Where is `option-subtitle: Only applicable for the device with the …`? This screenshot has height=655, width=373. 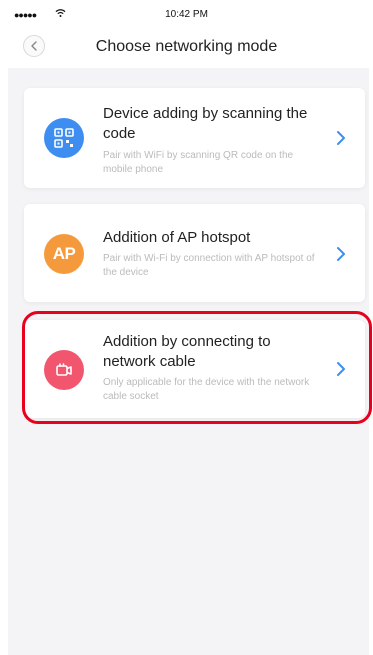
option-subtitle: Only applicable for the device with the … is located at coordinates (206, 389).